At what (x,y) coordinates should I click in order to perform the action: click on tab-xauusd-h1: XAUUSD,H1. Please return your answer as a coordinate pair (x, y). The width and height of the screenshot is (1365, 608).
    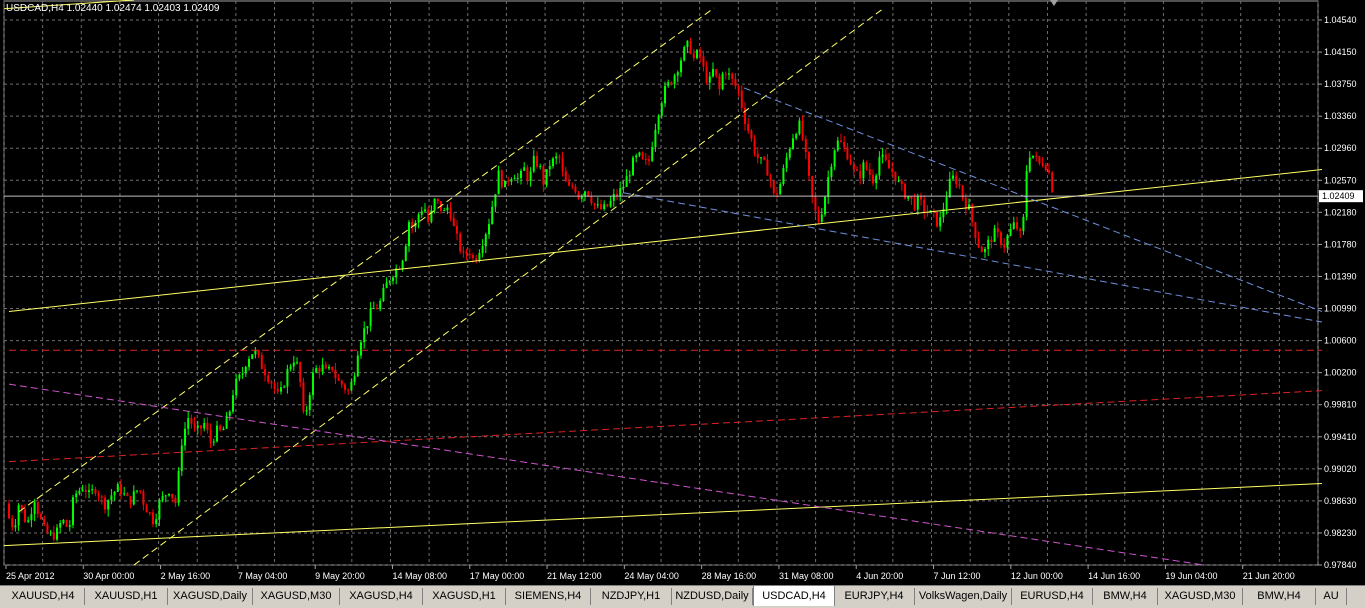
    Looking at the image, I should click on (126, 596).